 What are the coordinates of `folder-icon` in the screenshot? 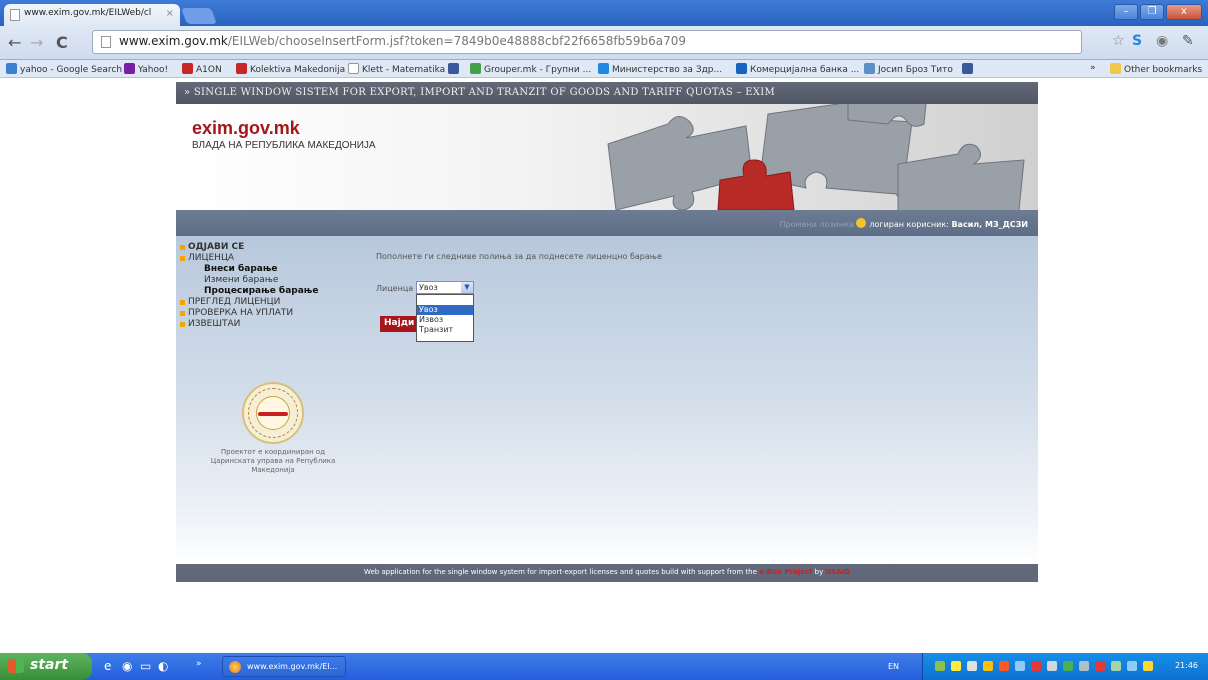 It's located at (1115, 68).